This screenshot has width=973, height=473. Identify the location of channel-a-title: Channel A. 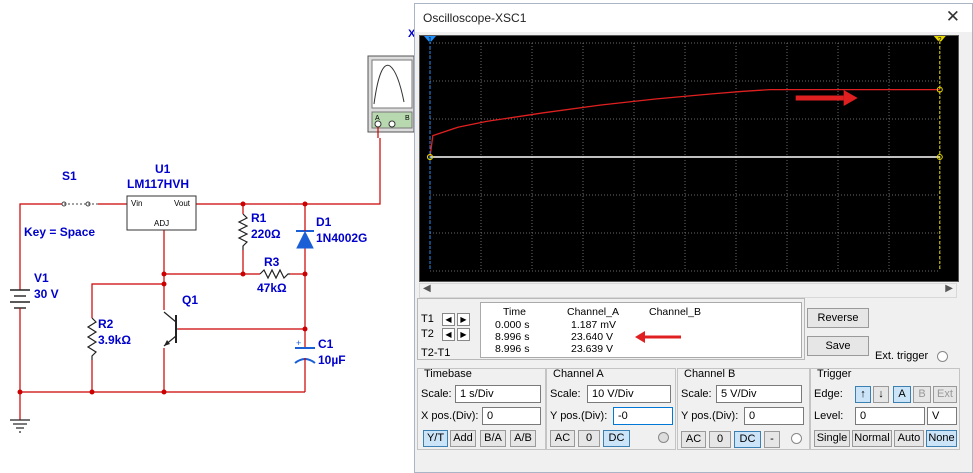
(578, 374).